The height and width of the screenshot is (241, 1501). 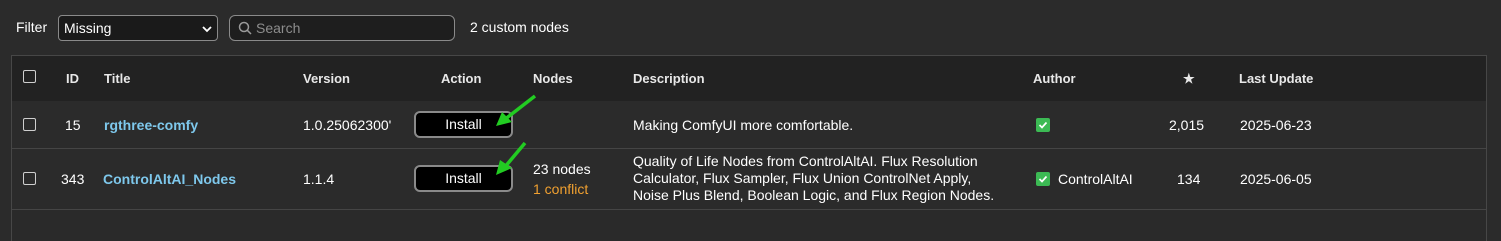 What do you see at coordinates (29, 76) in the screenshot?
I see `select-all-checkbox` at bounding box center [29, 76].